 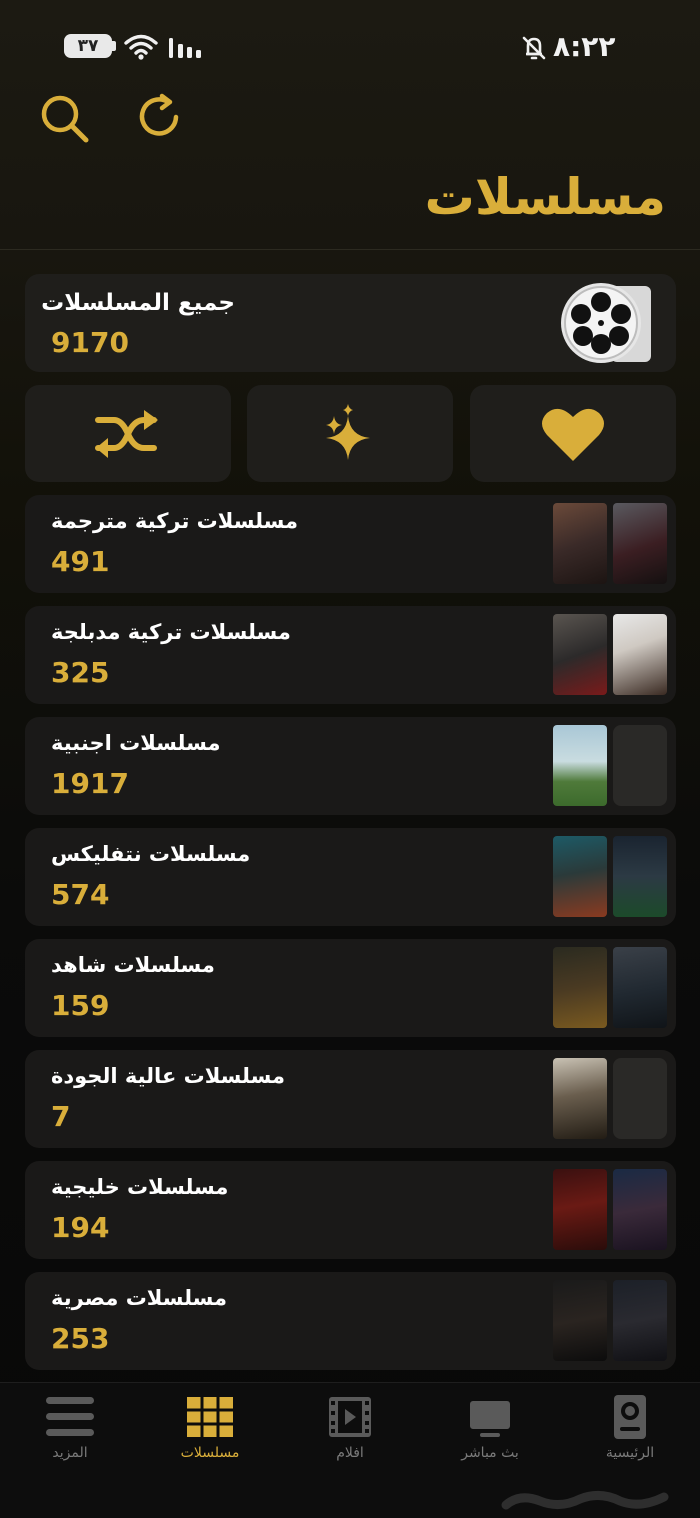 What do you see at coordinates (80, 561) in the screenshot?
I see `category-count: 491` at bounding box center [80, 561].